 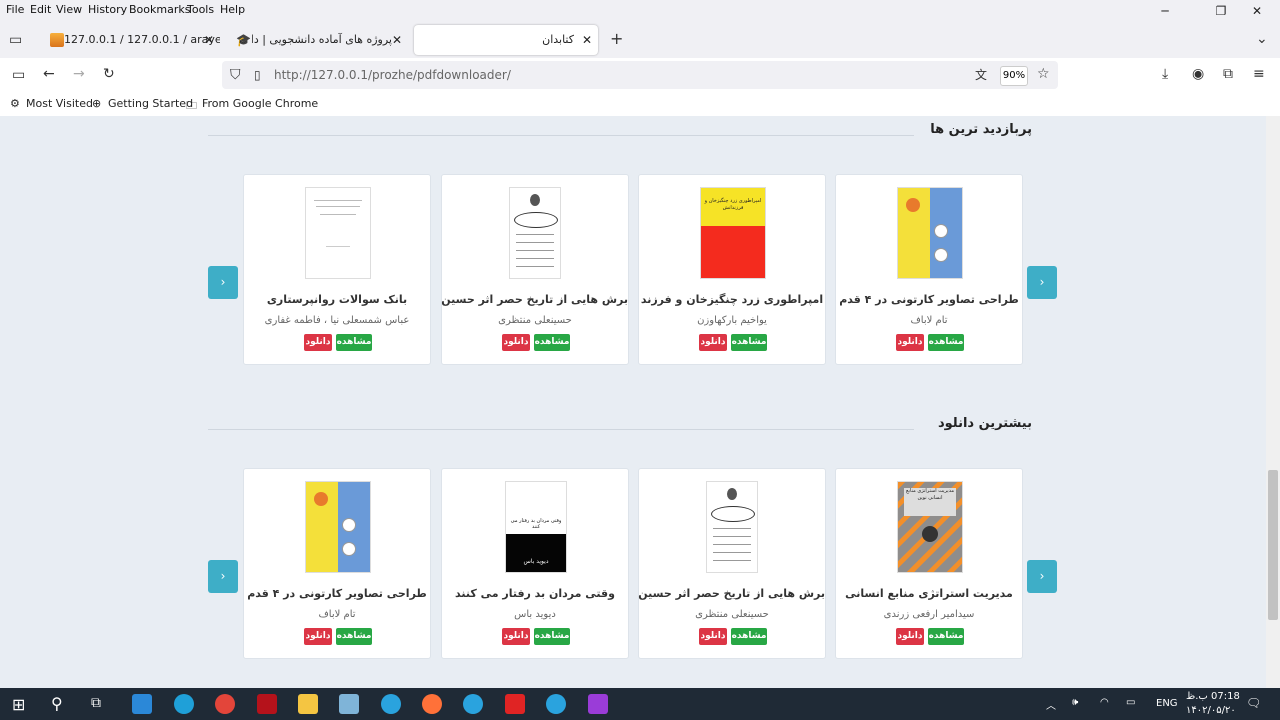 I want to click on menu-help: Help, so click(x=232, y=9).